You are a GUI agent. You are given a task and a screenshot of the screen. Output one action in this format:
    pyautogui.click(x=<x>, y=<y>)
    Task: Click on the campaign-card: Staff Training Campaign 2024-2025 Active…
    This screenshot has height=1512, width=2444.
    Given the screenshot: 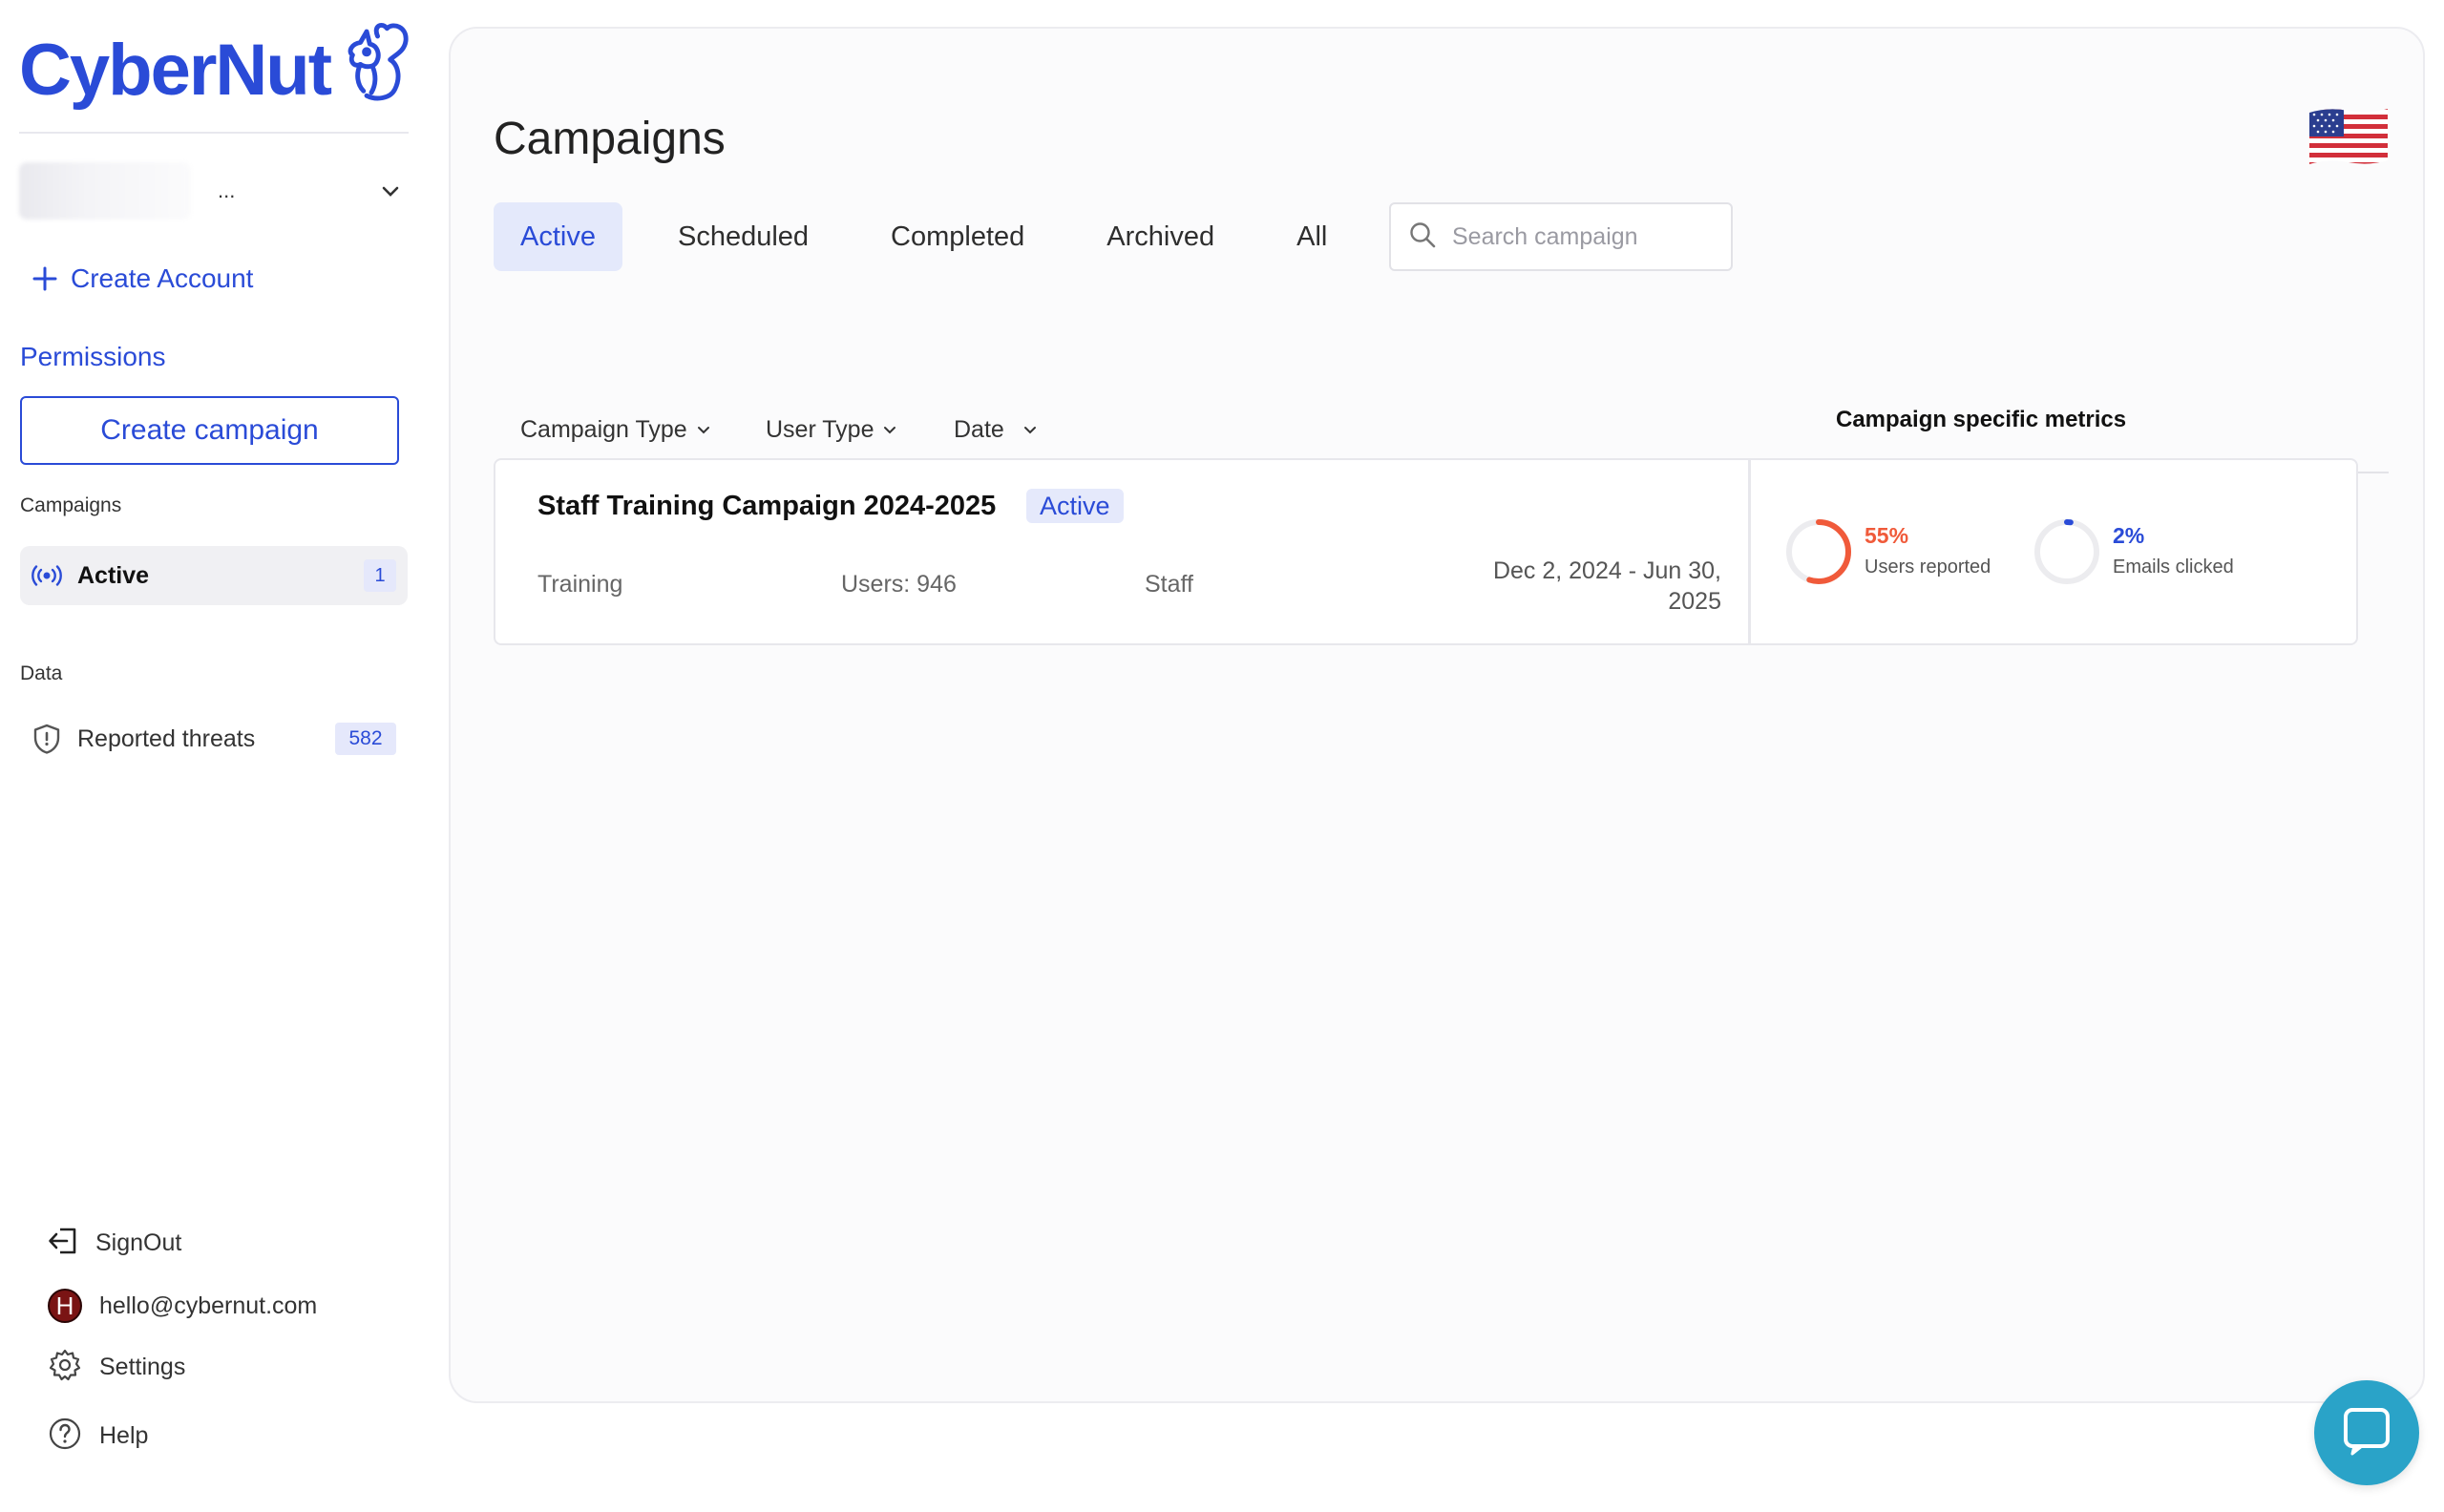 What is the action you would take?
    pyautogui.click(x=1426, y=552)
    